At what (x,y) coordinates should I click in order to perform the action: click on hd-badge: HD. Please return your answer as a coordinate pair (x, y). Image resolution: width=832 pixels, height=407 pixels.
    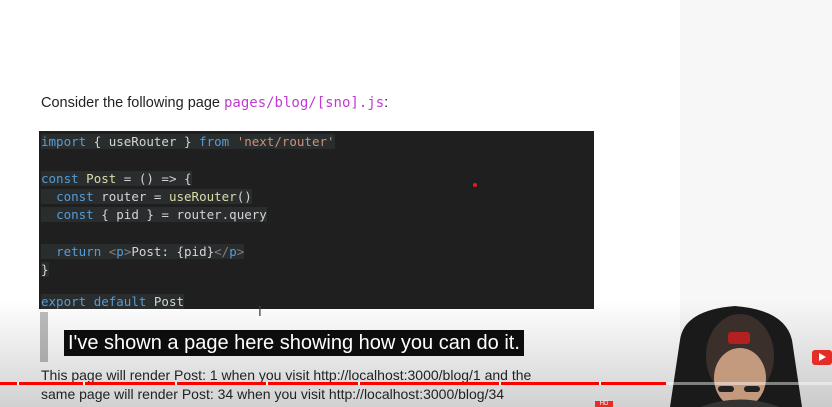
    Looking at the image, I should click on (604, 404).